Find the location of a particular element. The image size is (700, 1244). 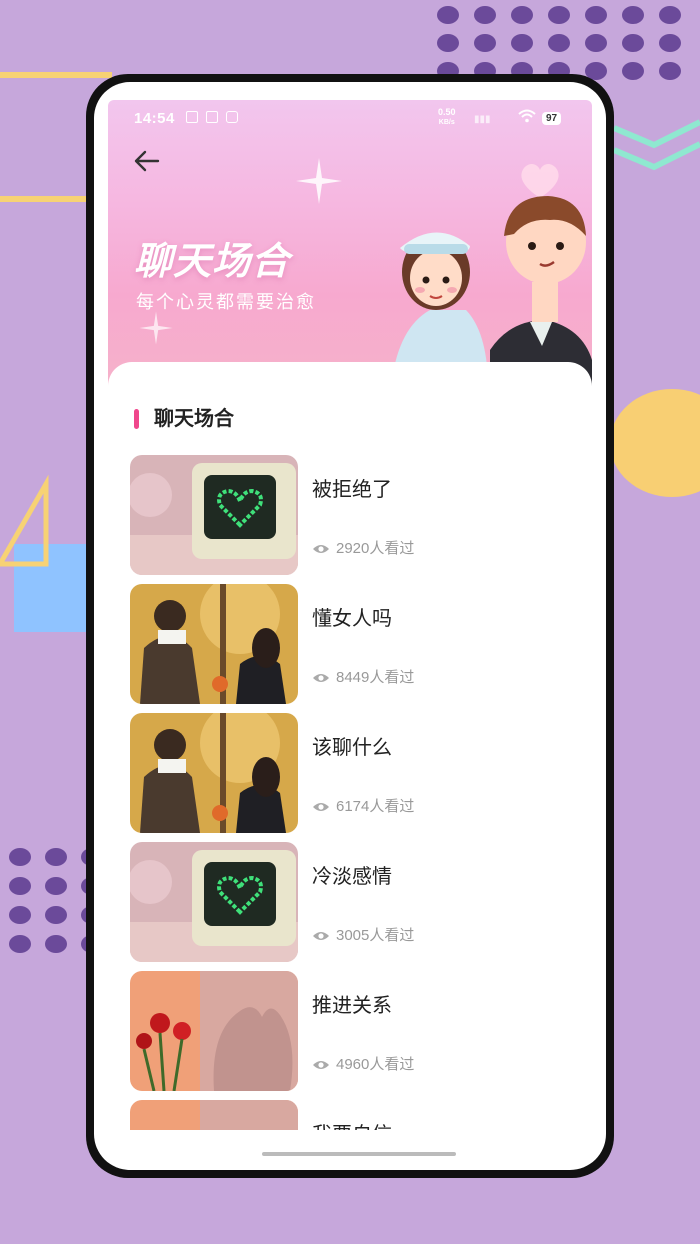

item-title: 冷淡感情 is located at coordinates (352, 877).